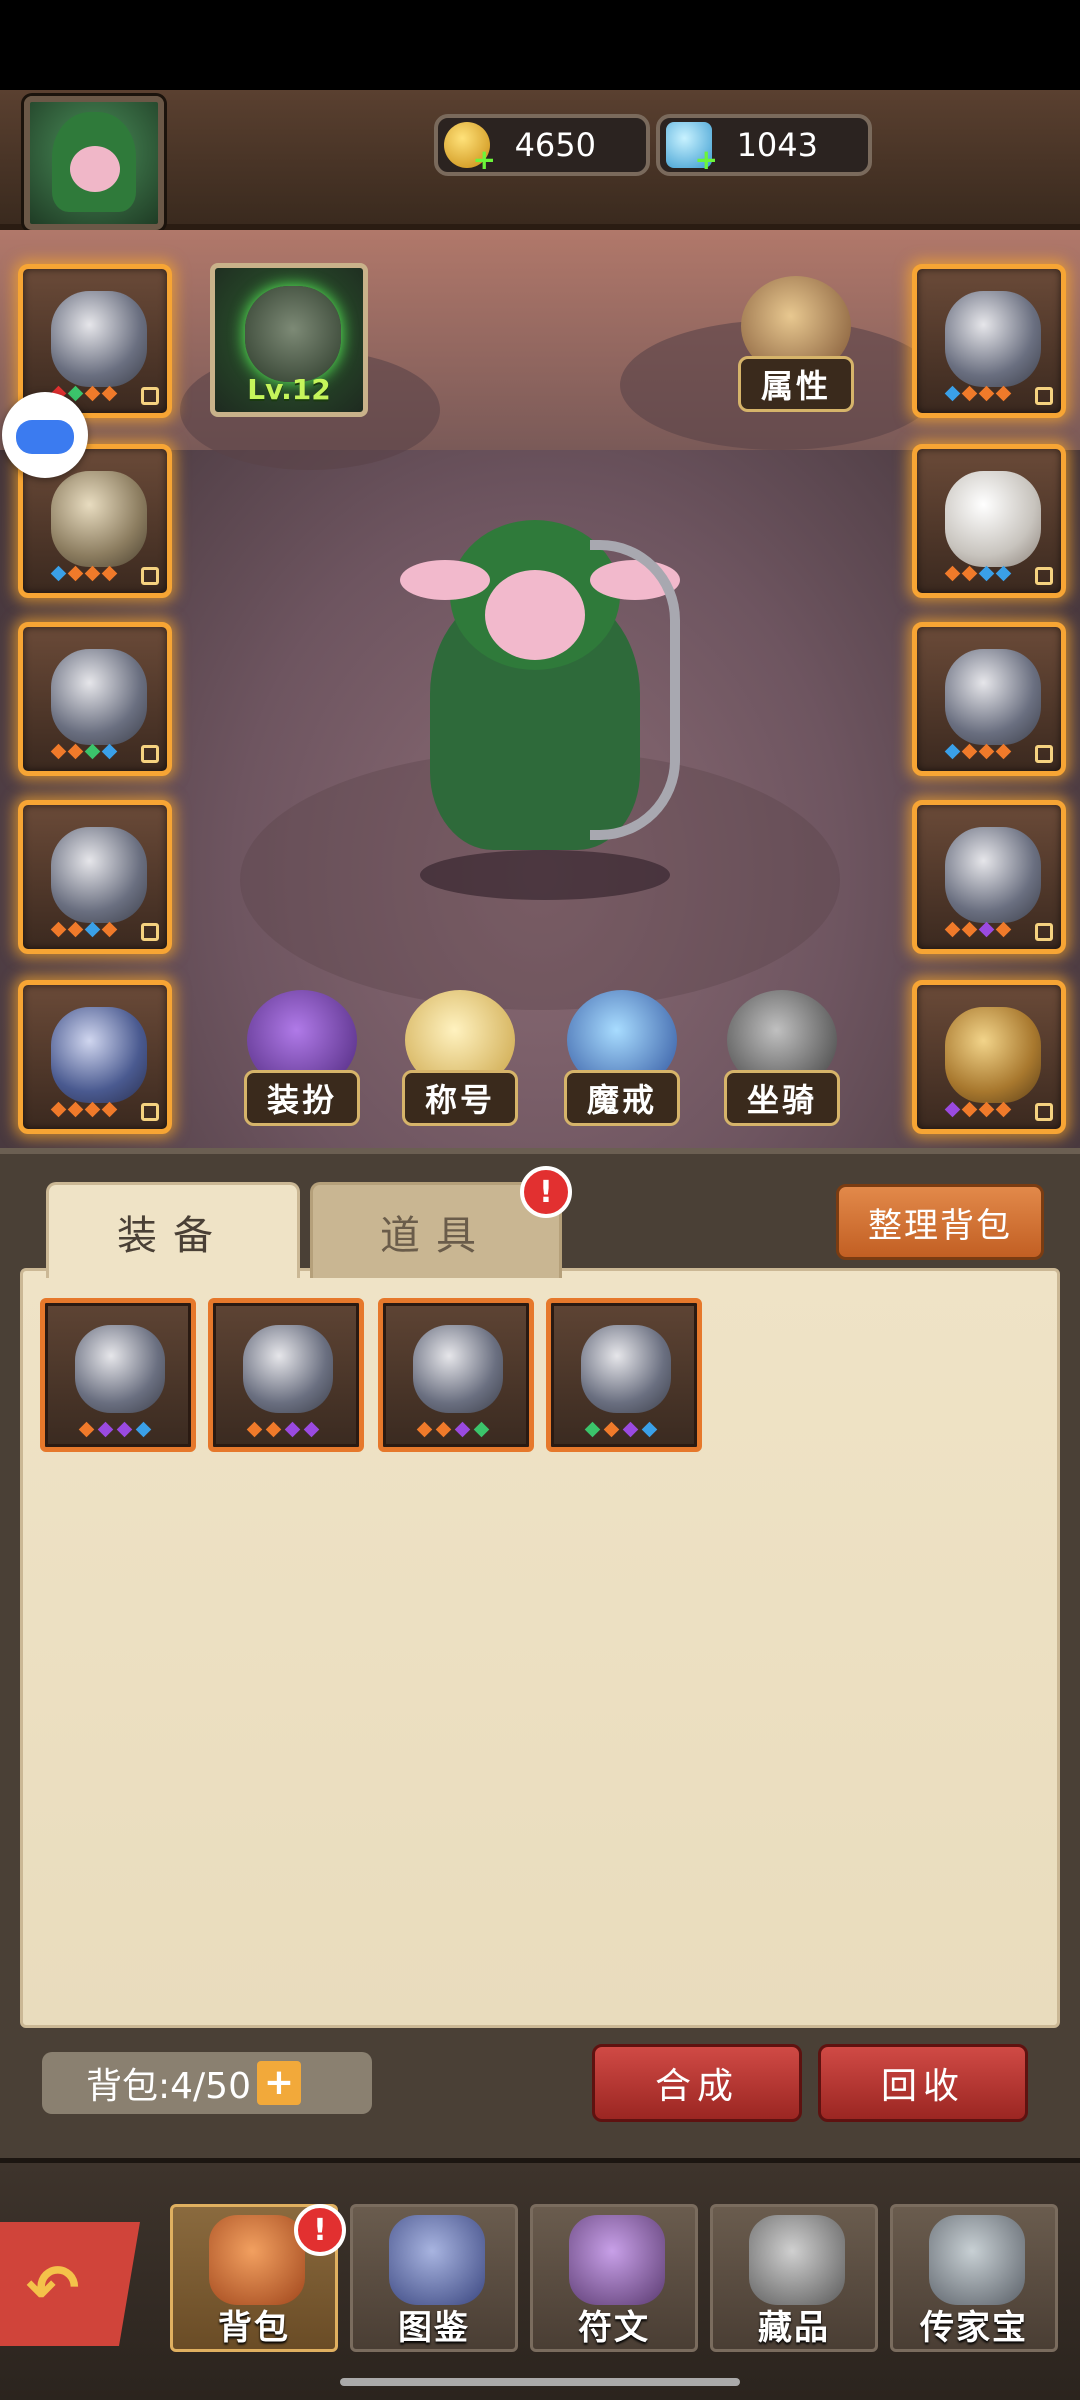 The image size is (1080, 2400). Describe the element at coordinates (459, 1098) in the screenshot. I see `title-label: 称号` at that location.